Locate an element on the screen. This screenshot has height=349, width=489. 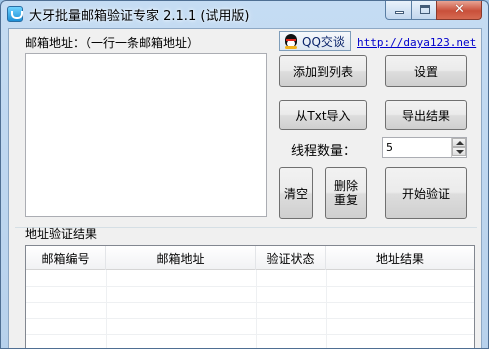
thread-count-spinner: 5 is located at coordinates (424, 147).